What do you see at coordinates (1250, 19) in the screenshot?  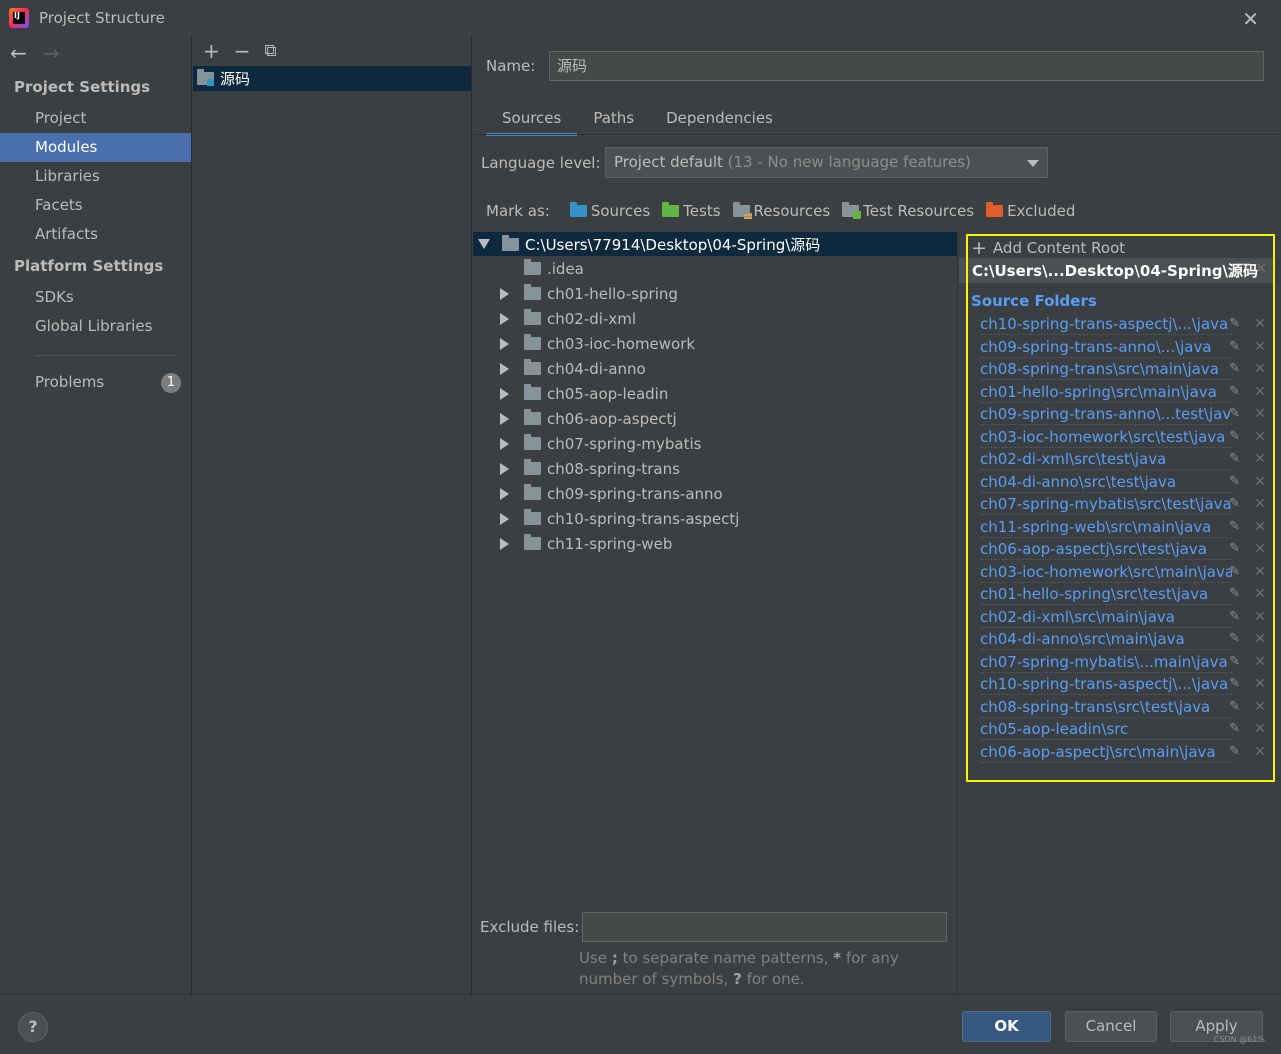 I see `close-icon: ✕` at bounding box center [1250, 19].